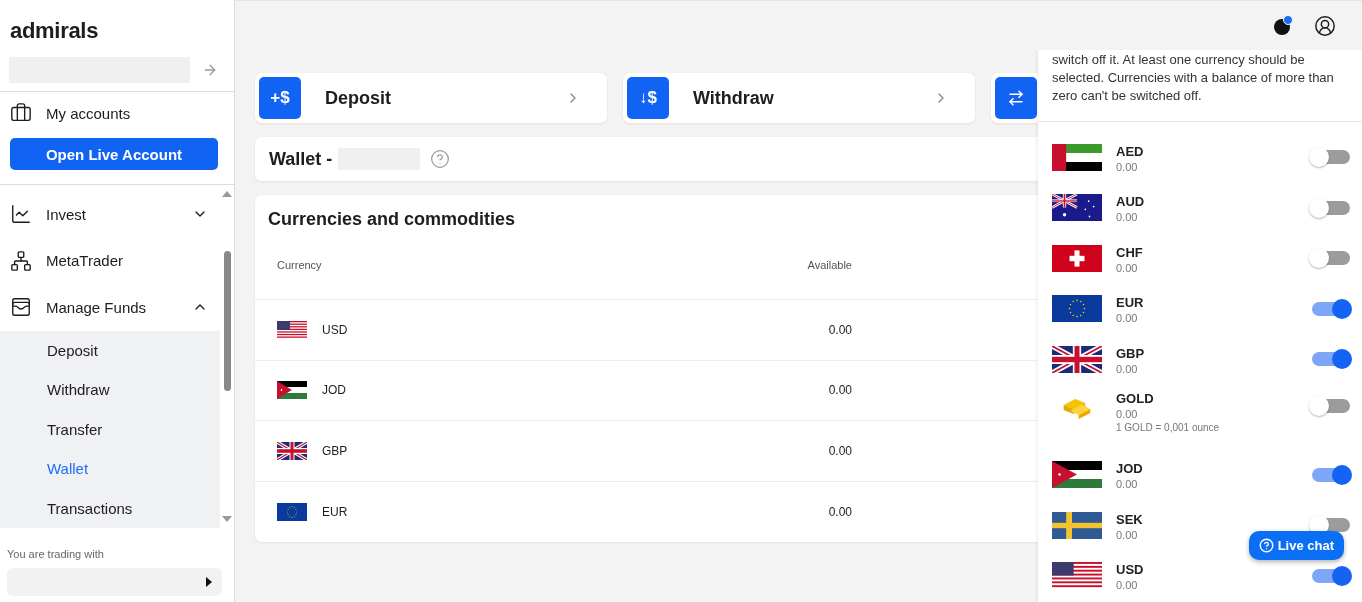 This screenshot has width=1362, height=602. I want to click on action-card: +$ Deposit, so click(431, 98).